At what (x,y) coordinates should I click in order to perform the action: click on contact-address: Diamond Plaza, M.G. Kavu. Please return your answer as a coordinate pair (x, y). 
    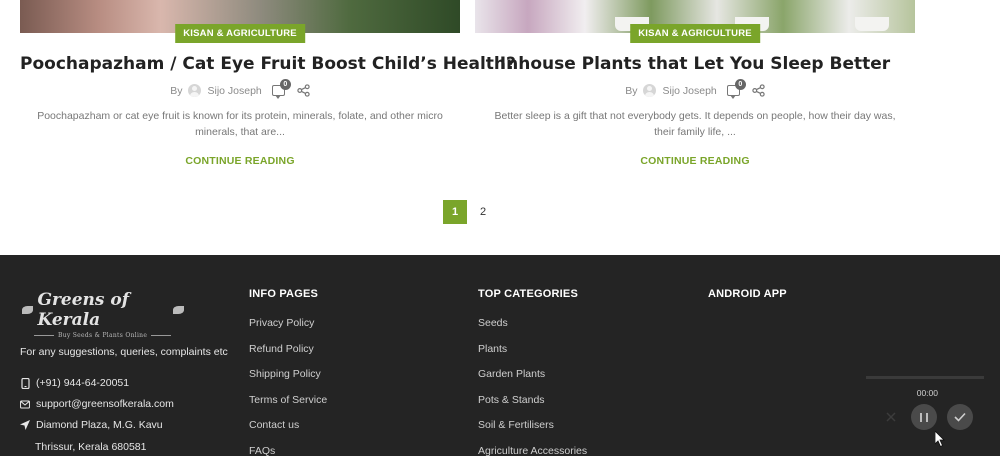
    Looking at the image, I should click on (91, 425).